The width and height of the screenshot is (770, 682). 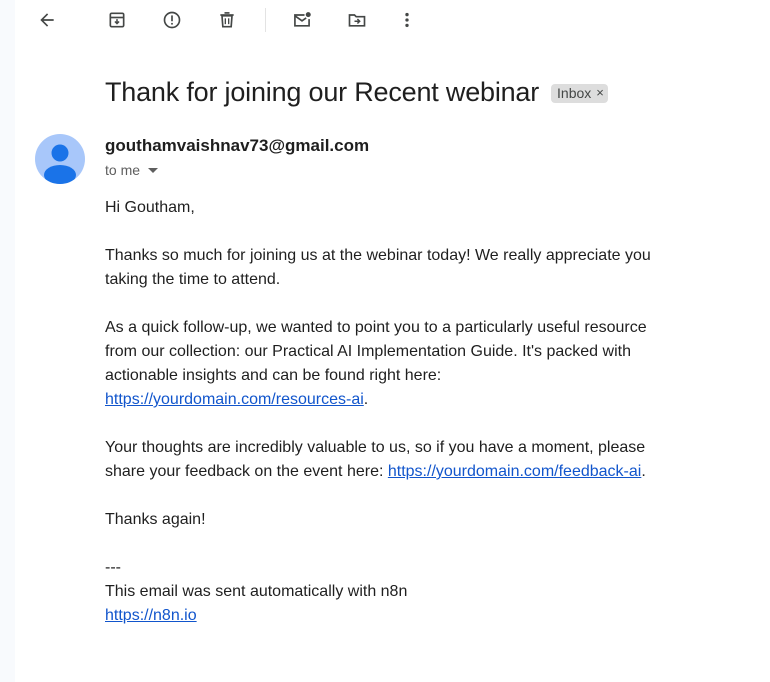 What do you see at coordinates (234, 399) in the screenshot?
I see `resources-link: https://yourdomain.com/resources-ai` at bounding box center [234, 399].